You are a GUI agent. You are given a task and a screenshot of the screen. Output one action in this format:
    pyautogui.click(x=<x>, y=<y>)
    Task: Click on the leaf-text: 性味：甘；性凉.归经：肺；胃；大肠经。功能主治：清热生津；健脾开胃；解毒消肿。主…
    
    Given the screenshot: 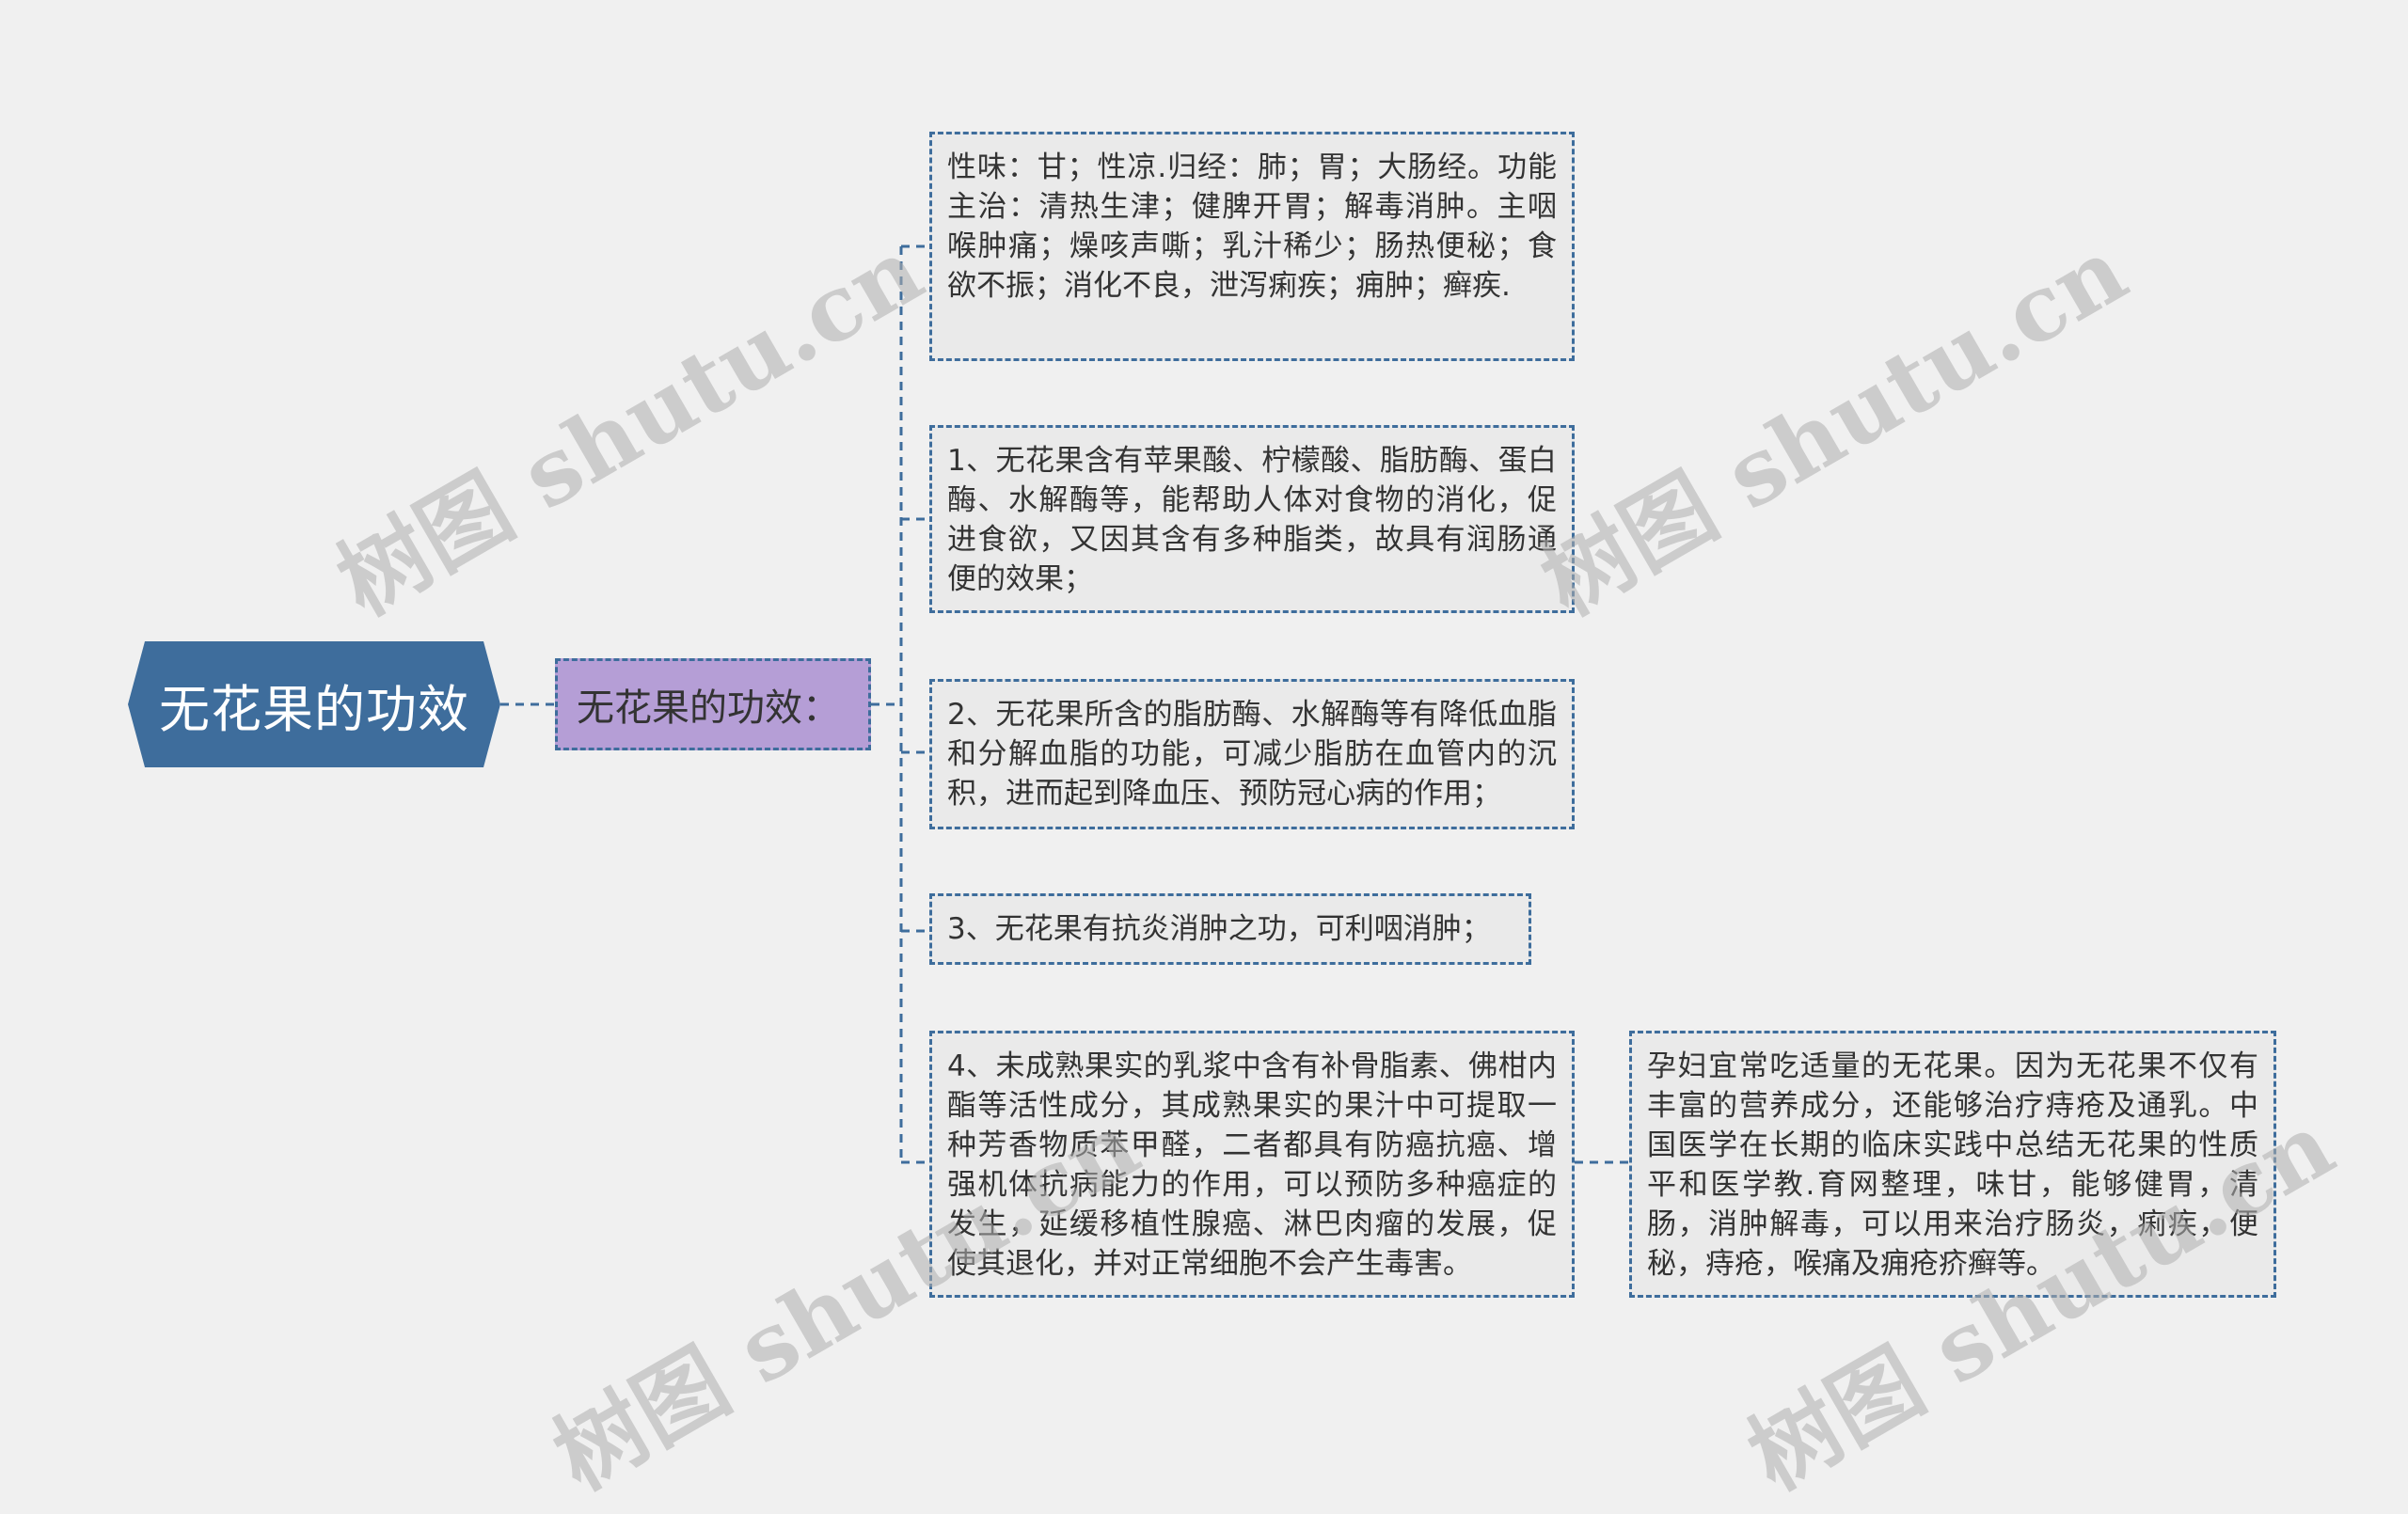 What is the action you would take?
    pyautogui.click(x=1252, y=226)
    